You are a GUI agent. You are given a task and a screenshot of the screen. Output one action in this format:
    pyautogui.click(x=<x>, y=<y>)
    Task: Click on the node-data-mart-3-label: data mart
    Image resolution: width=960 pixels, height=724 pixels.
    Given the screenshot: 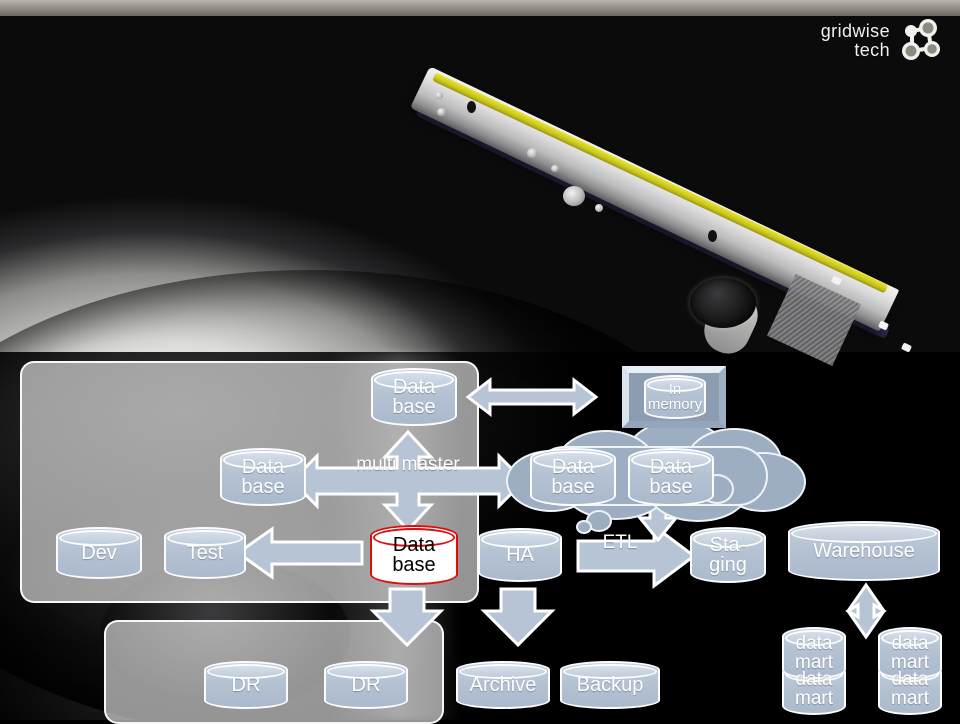 What is the action you would take?
    pyautogui.click(x=814, y=689)
    